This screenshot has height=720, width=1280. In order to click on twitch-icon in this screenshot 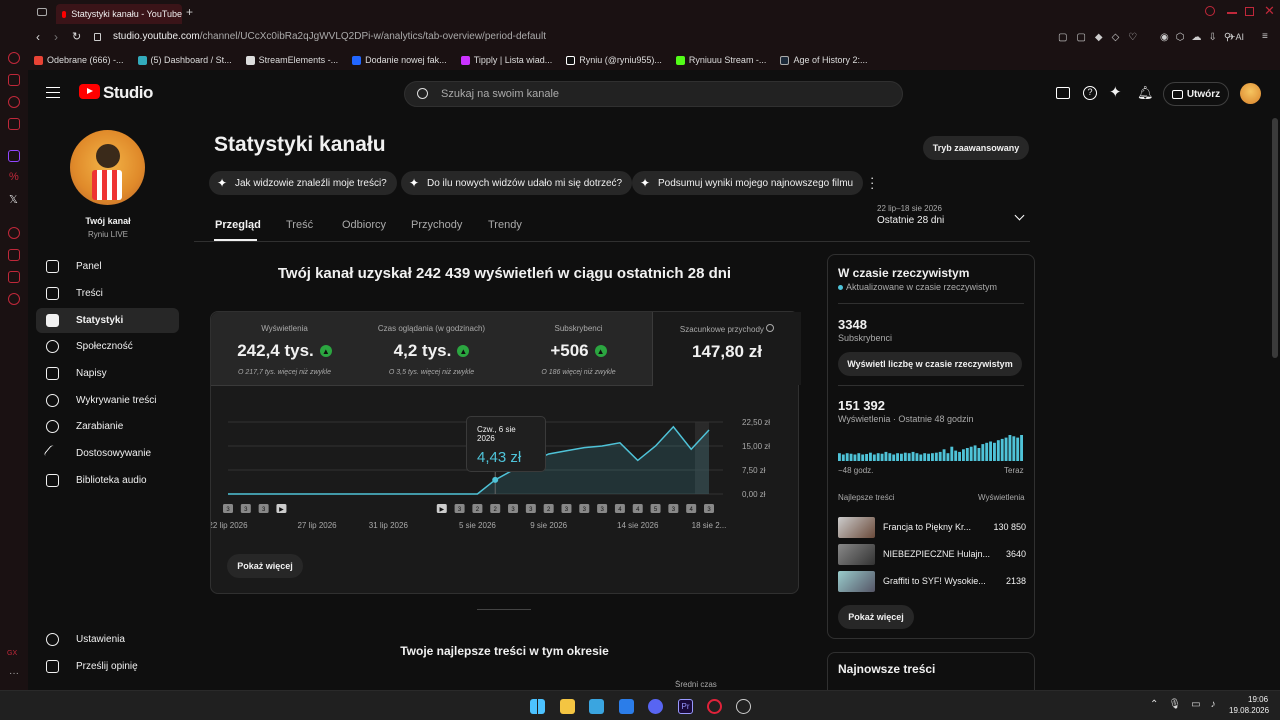, I will do `click(14, 156)`.